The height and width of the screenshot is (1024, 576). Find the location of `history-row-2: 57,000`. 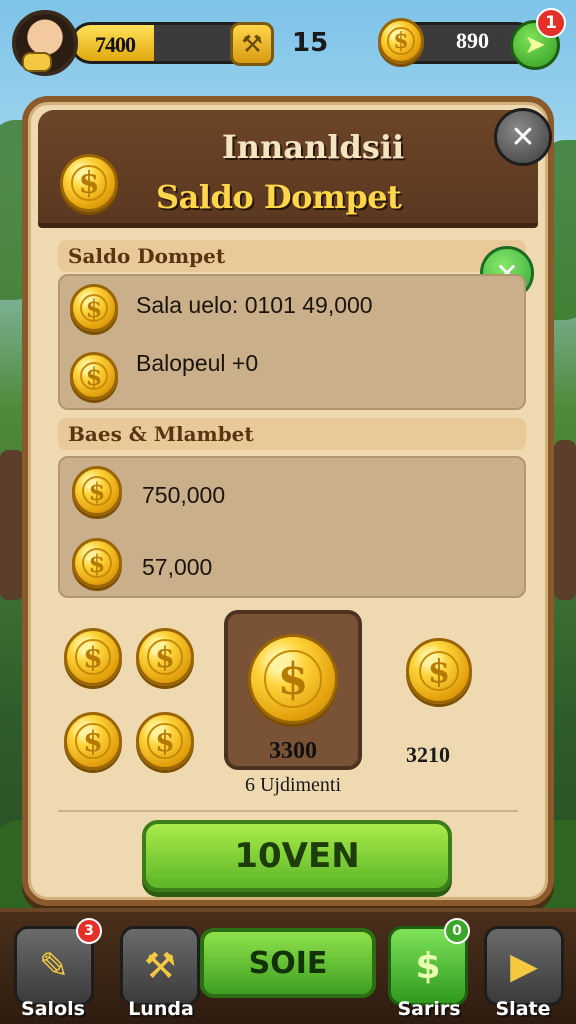

history-row-2: 57,000 is located at coordinates (177, 567).